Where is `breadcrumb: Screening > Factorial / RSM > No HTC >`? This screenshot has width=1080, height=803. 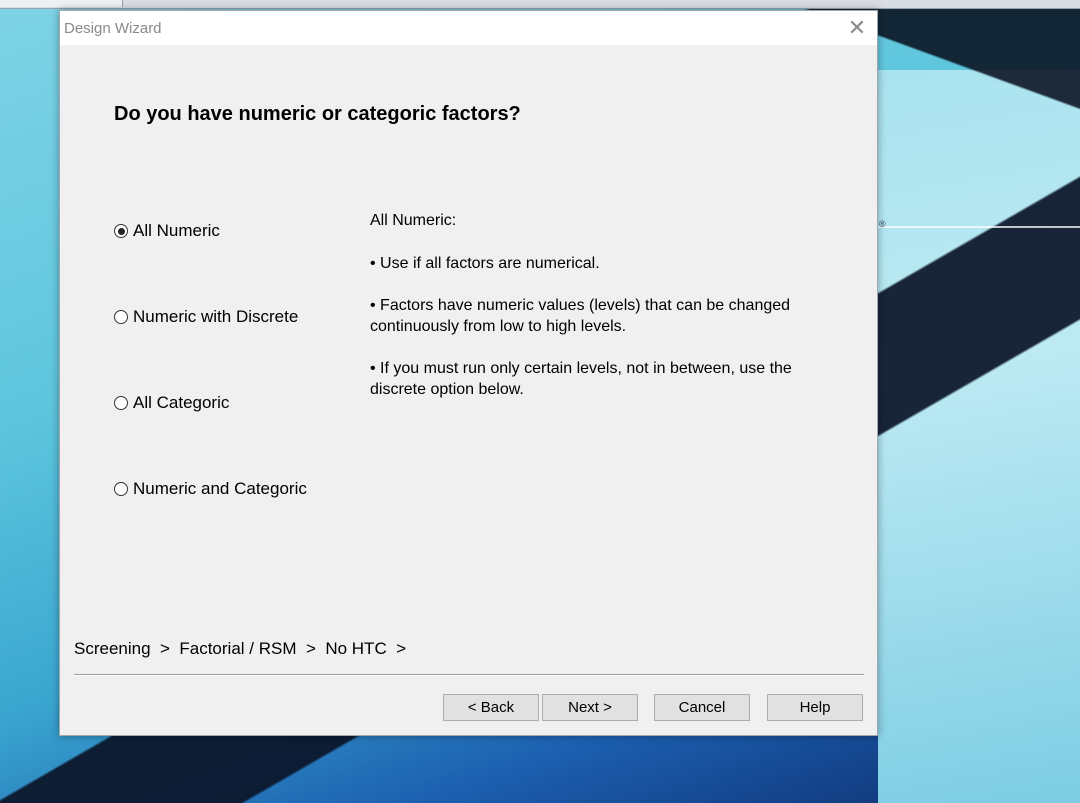 breadcrumb: Screening > Factorial / RSM > No HTC > is located at coordinates (240, 648).